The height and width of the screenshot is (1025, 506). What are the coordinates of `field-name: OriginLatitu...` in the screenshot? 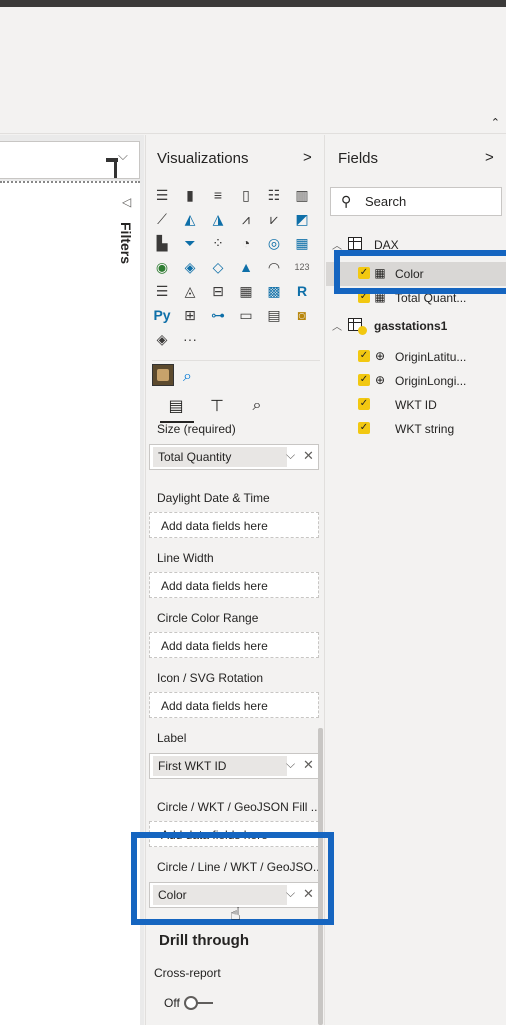 It's located at (431, 357).